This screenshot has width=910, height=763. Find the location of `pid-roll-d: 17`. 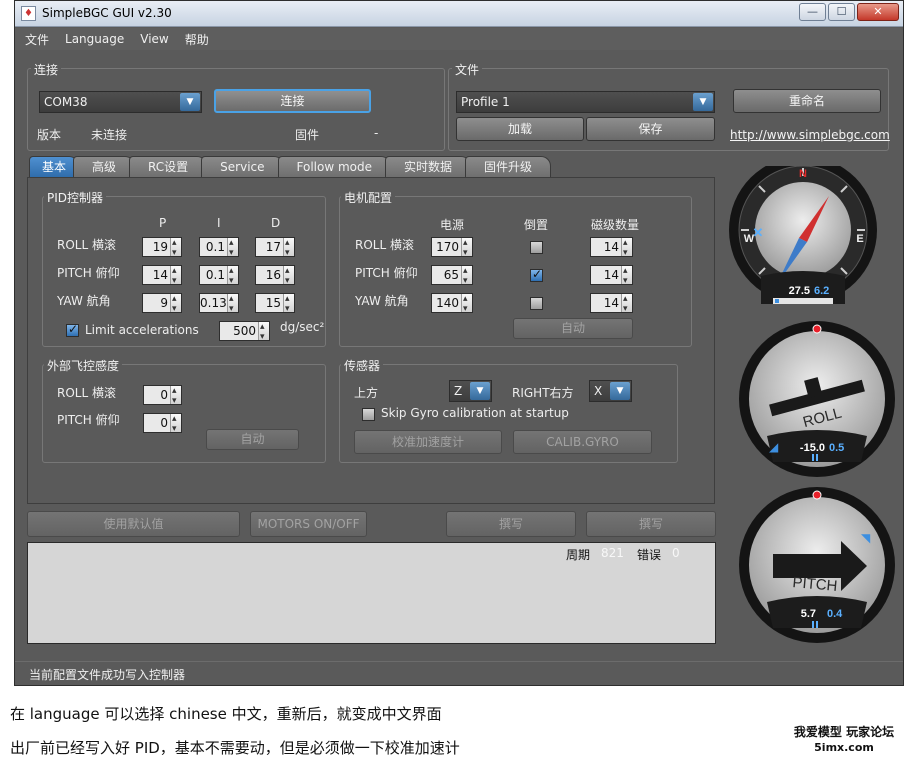

pid-roll-d: 17 is located at coordinates (275, 248).